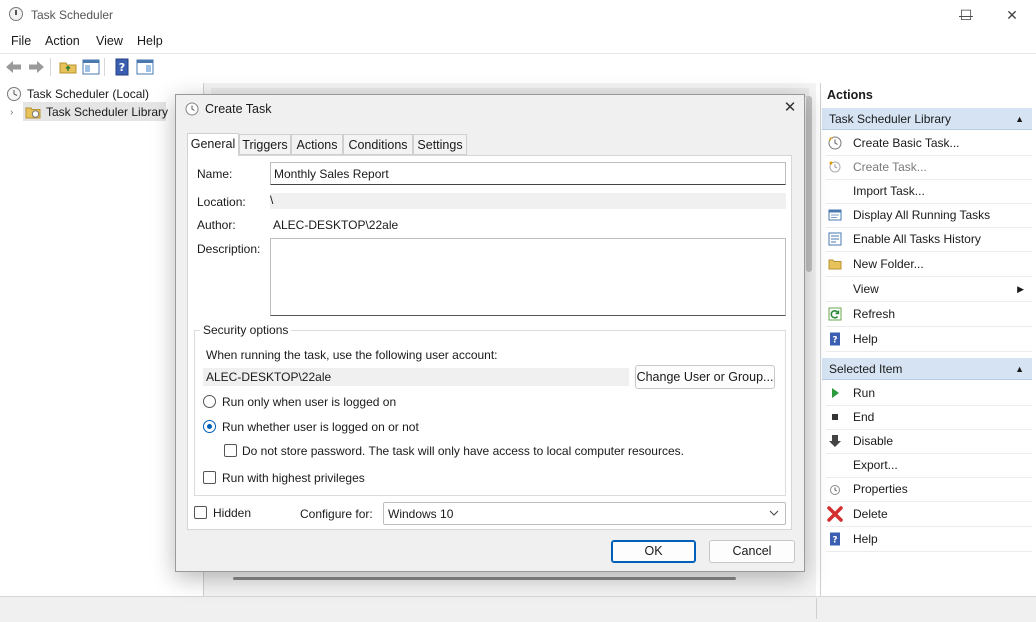 Image resolution: width=1036 pixels, height=622 pixels. What do you see at coordinates (484, 578) in the screenshot?
I see `center-horizontal-scrollbar` at bounding box center [484, 578].